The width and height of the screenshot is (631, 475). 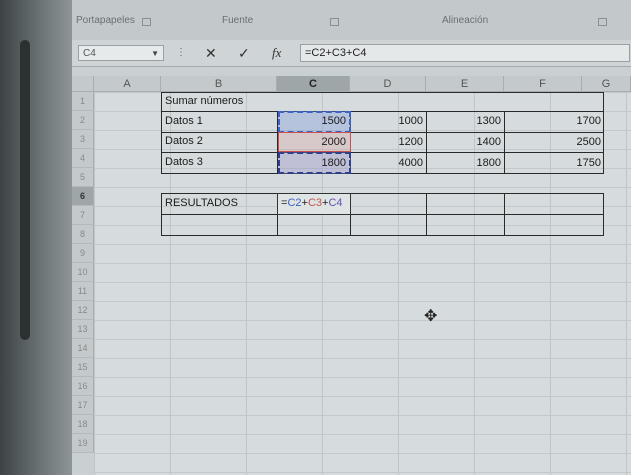 I want to click on monitor-bezel, so click(x=36, y=237).